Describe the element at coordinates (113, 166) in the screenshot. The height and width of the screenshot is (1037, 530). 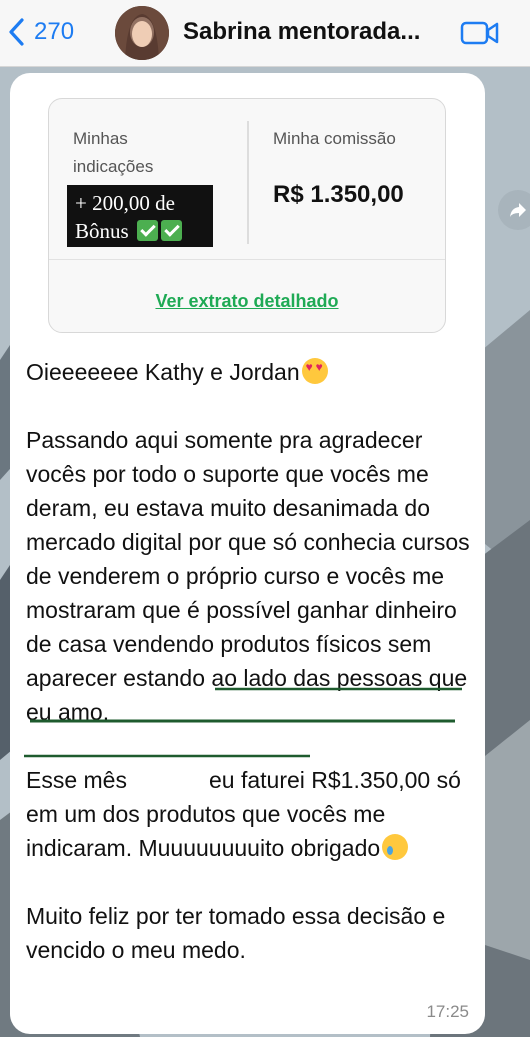
I see `referrals-label-line2: indicações` at that location.